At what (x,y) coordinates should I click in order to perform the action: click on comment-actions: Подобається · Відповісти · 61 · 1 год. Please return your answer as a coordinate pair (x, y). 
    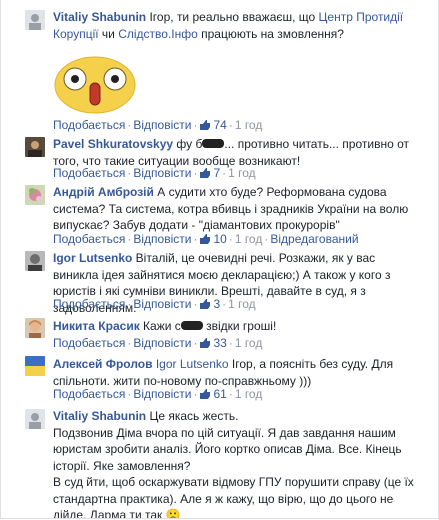
    Looking at the image, I should click on (158, 395).